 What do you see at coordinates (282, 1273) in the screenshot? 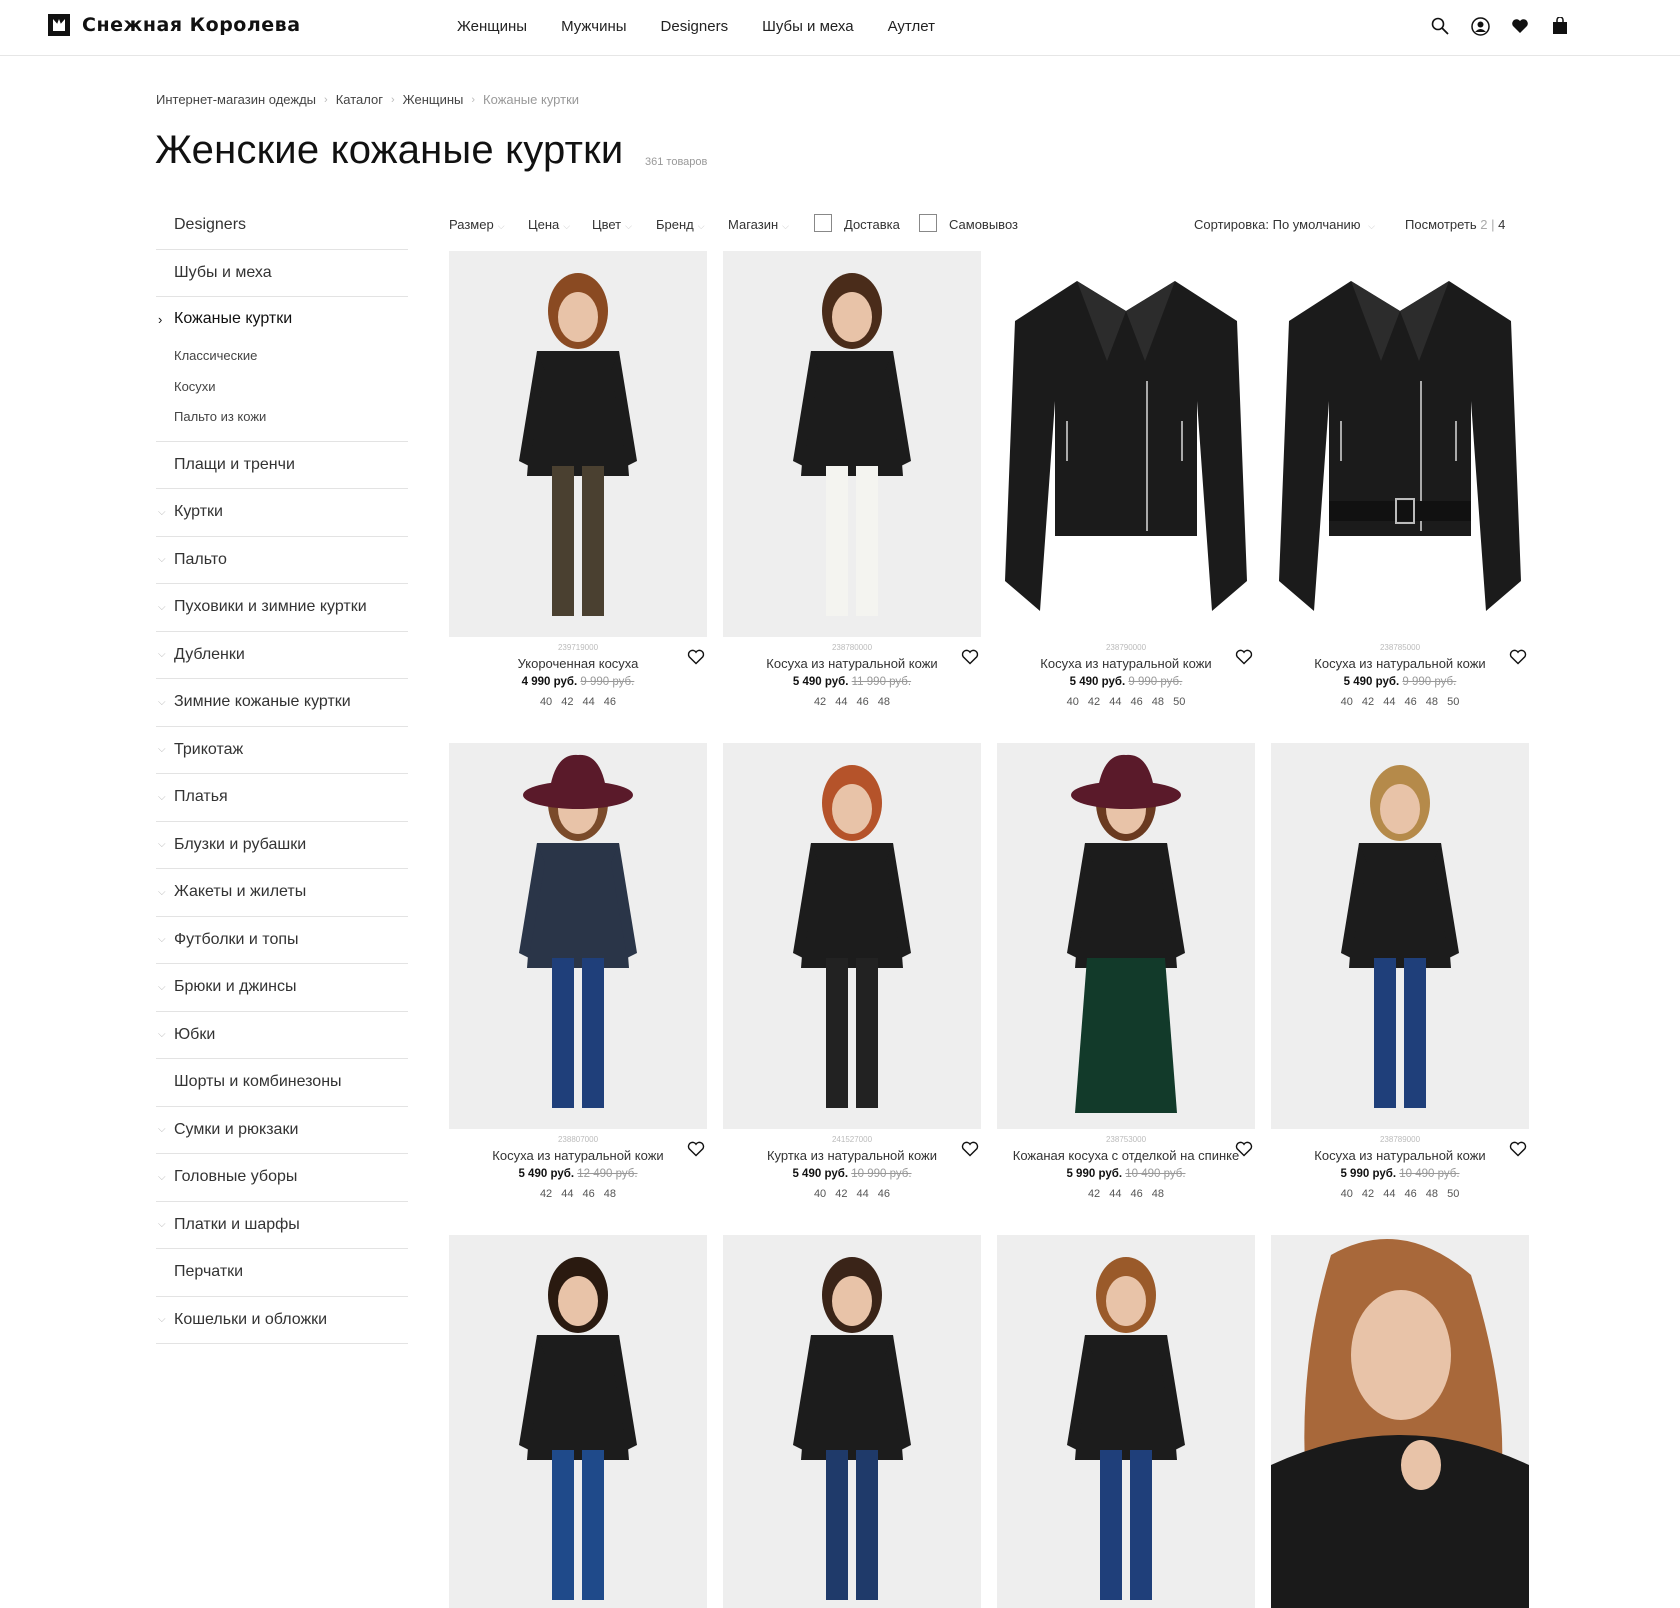
I see `sidebar-item: Перчатки` at bounding box center [282, 1273].